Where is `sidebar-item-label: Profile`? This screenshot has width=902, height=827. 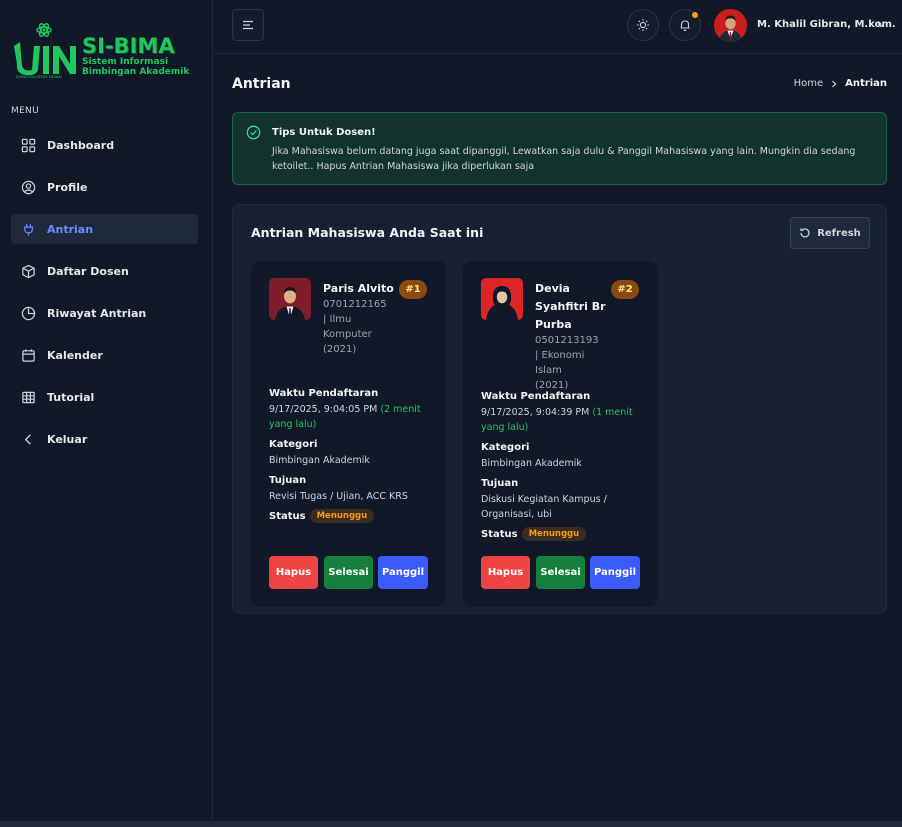 sidebar-item-label: Profile is located at coordinates (67, 187).